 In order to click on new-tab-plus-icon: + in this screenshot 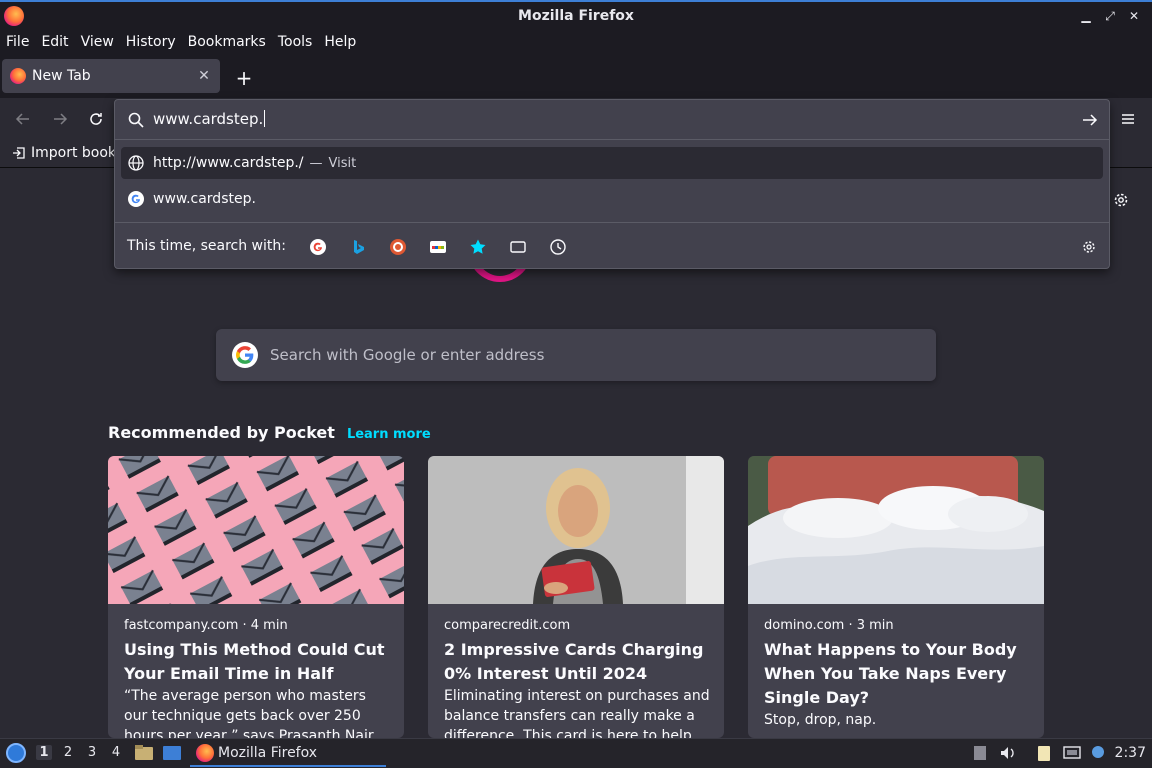, I will do `click(244, 78)`.